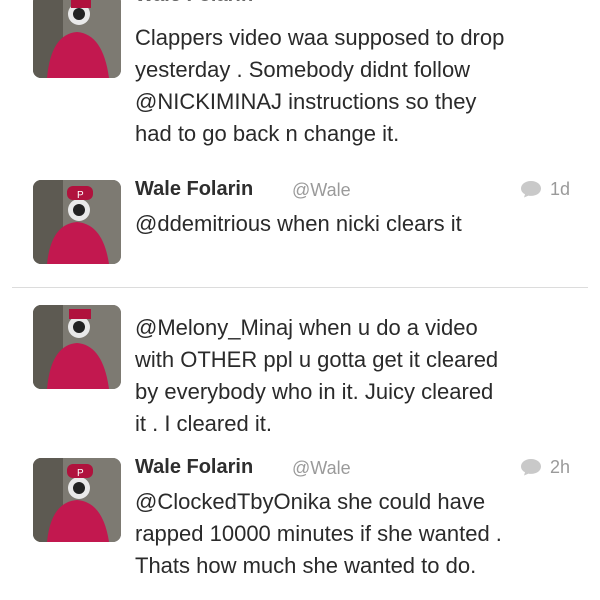  I want to click on tweet-text: @ddemitrious when nicki clears it, so click(298, 223).